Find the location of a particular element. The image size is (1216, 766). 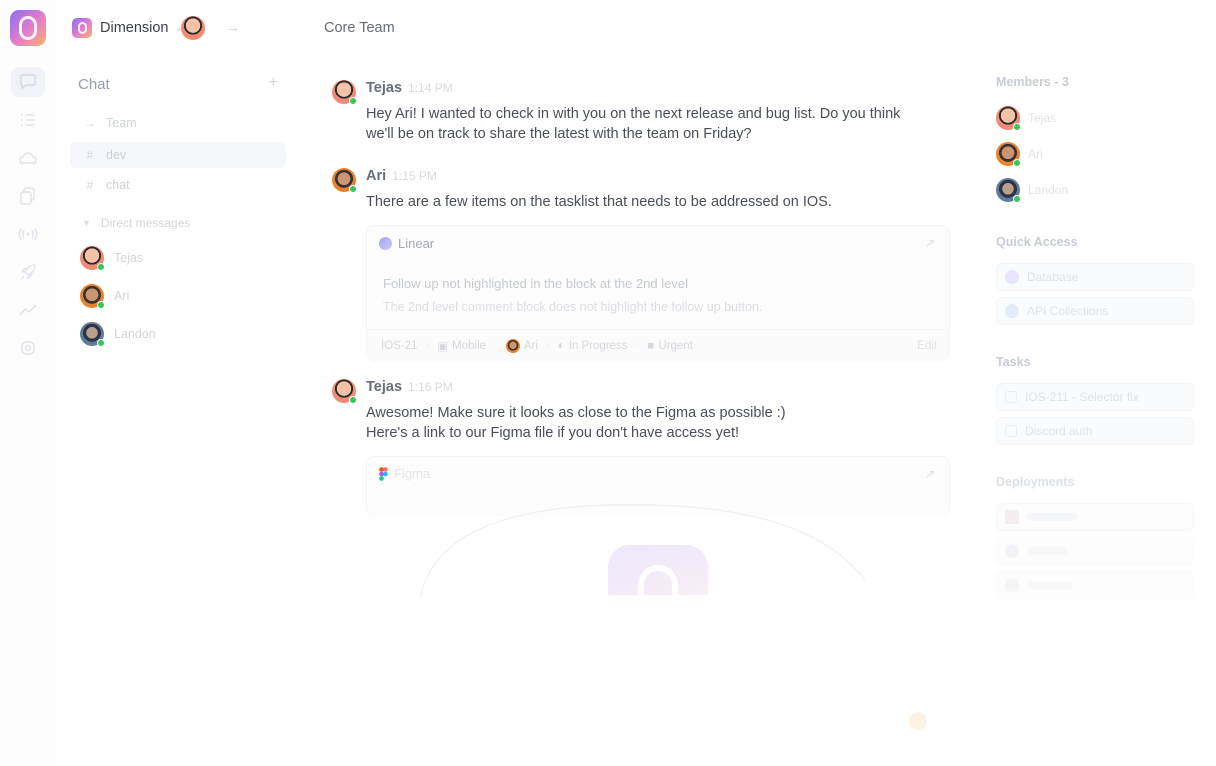

caret-down-icon: ▼ is located at coordinates (86, 223).